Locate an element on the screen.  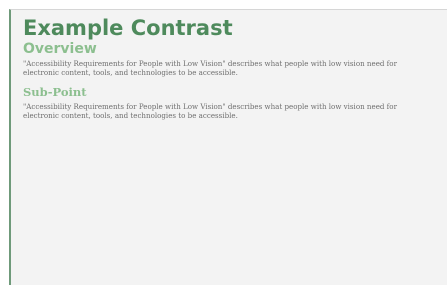
overview-heading: Overview is located at coordinates (60, 49).